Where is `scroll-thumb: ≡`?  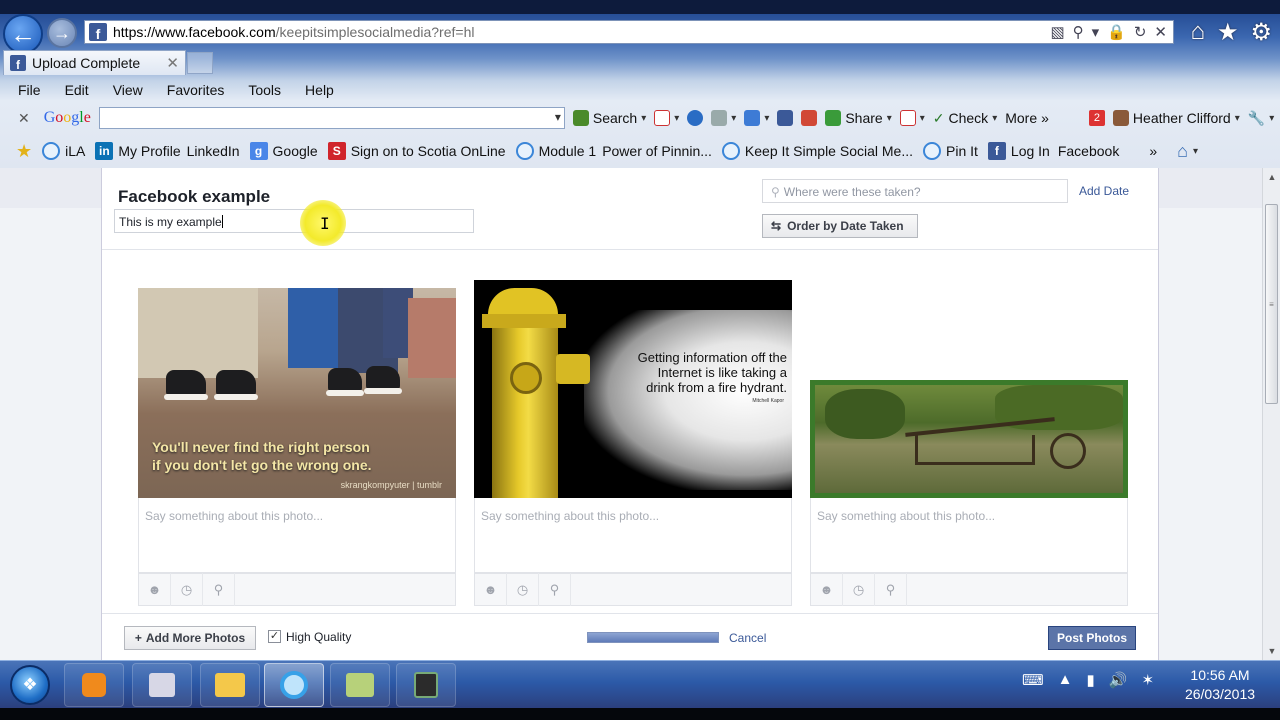
scroll-thumb: ≡ is located at coordinates (1271, 304).